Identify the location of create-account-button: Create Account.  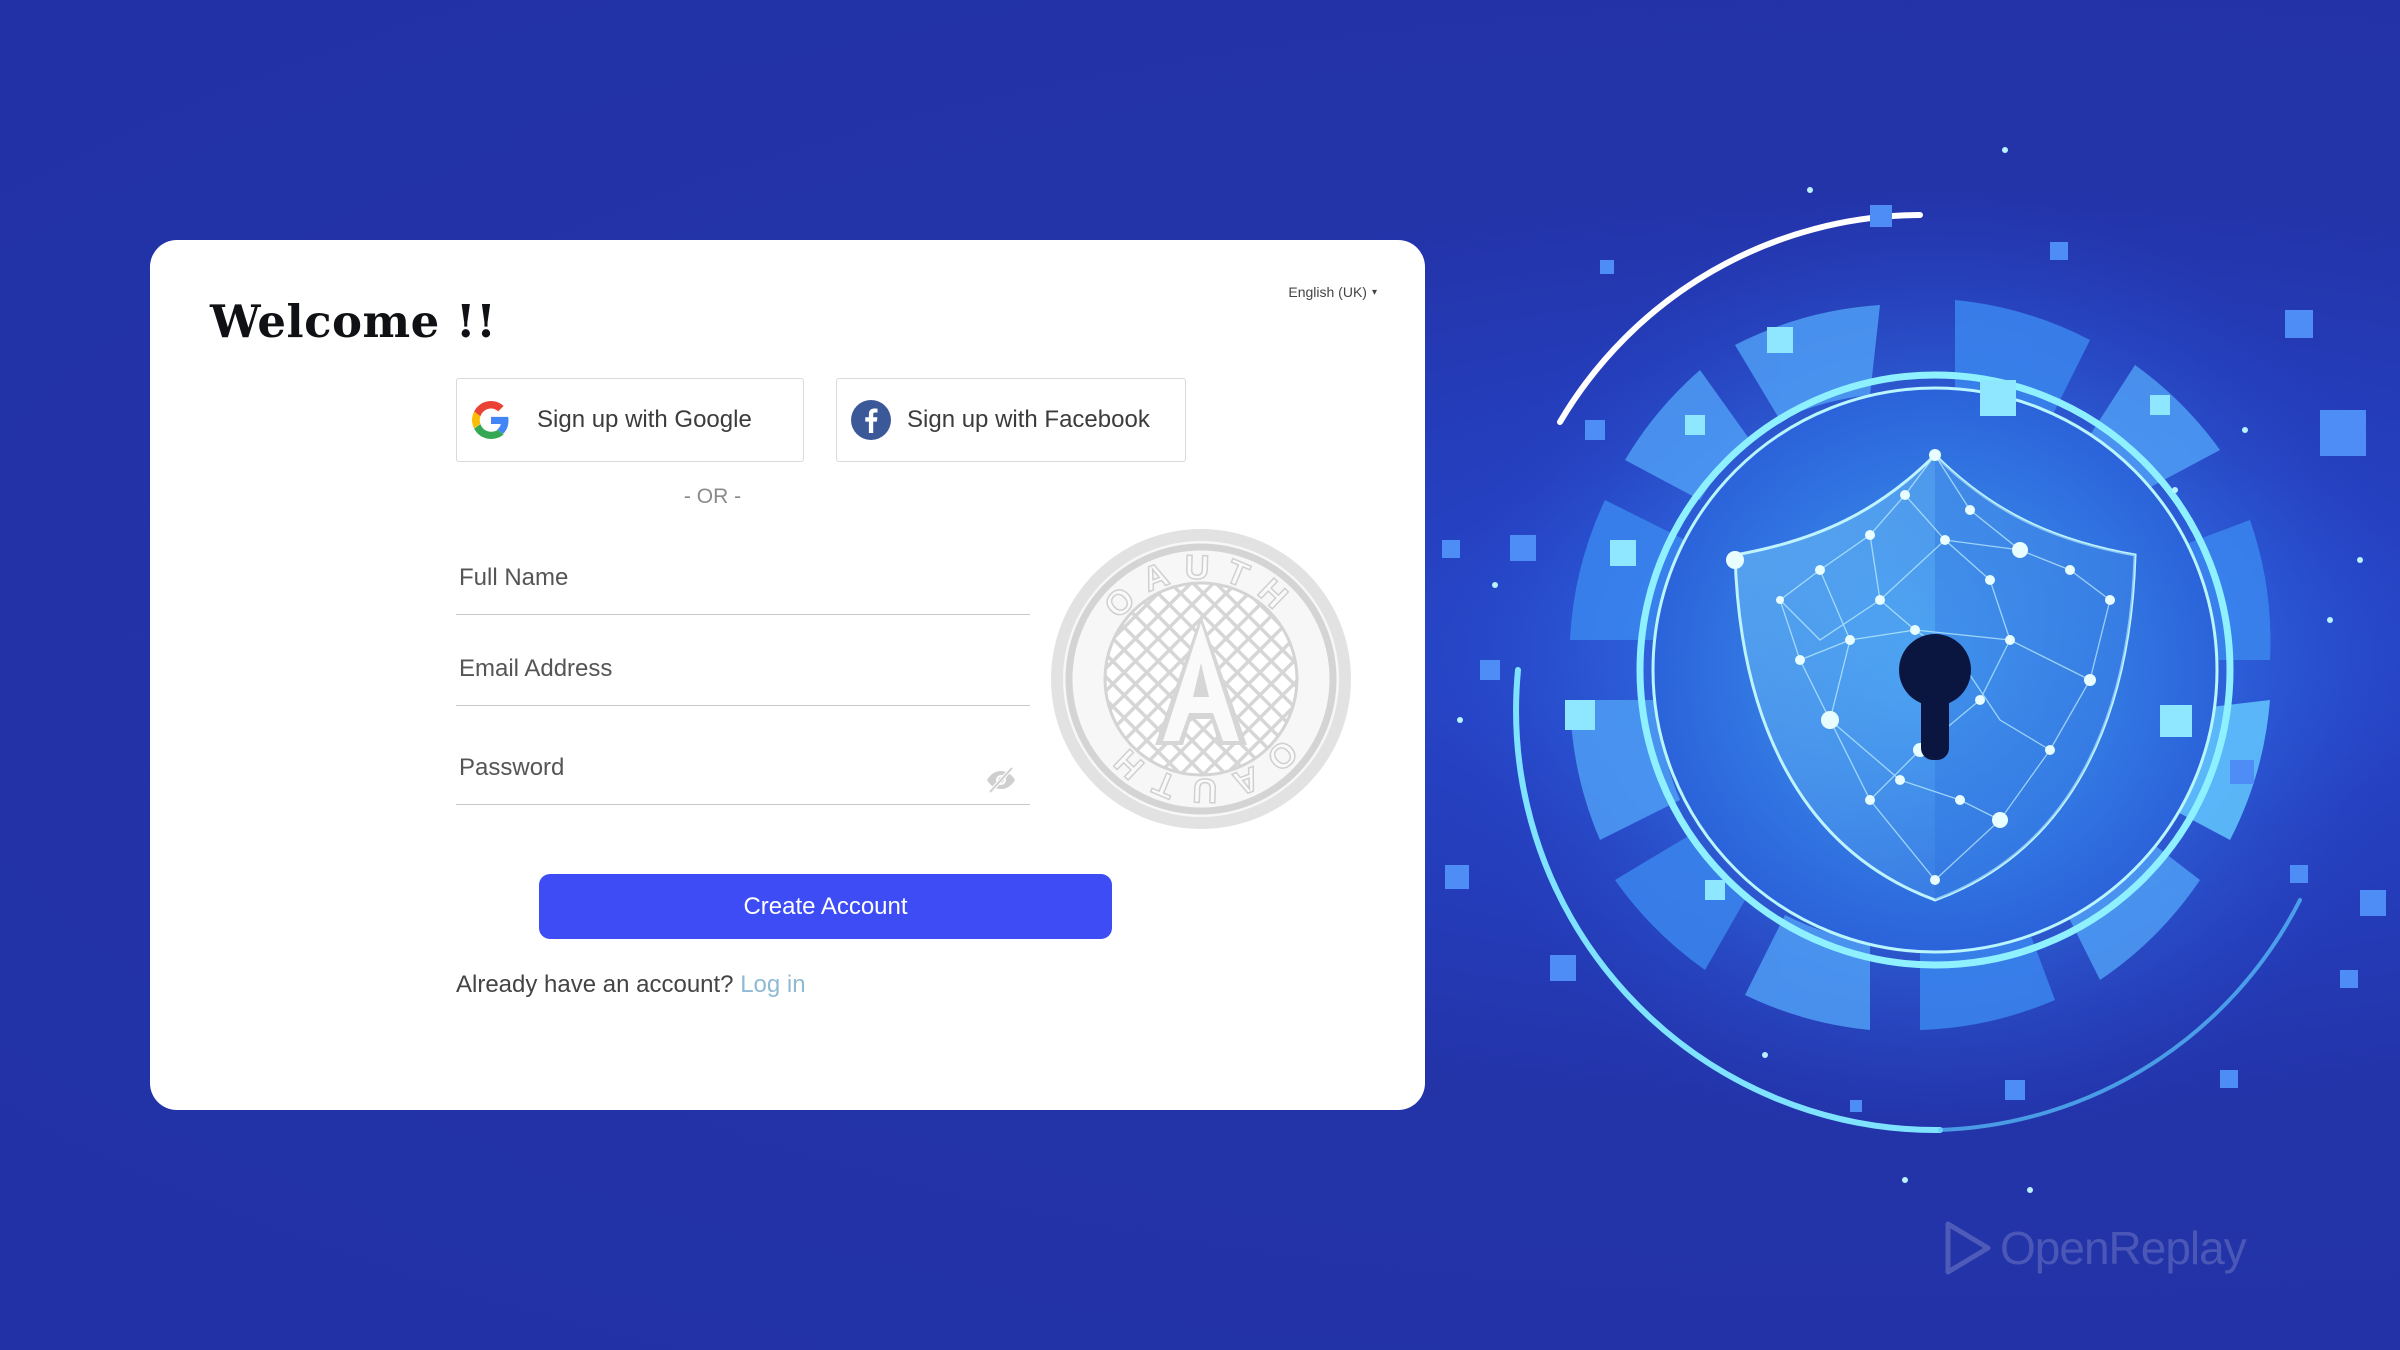
(825, 906).